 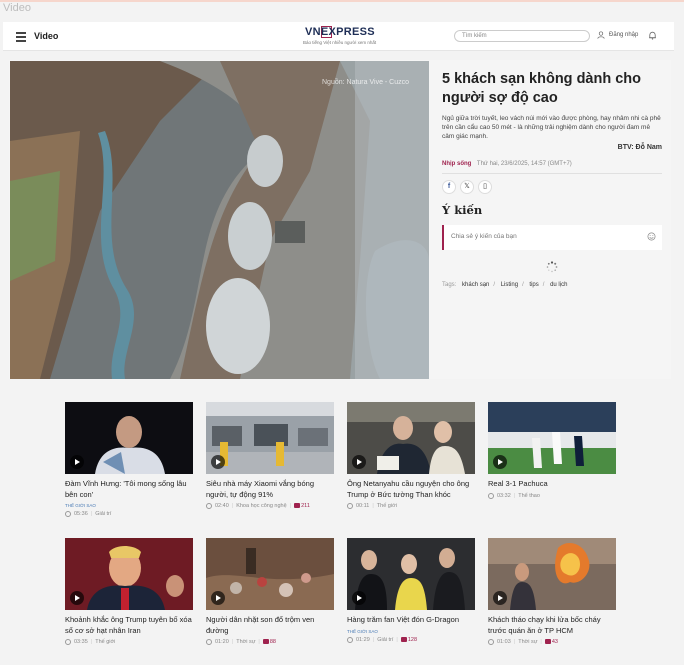 What do you see at coordinates (342, 1) in the screenshot?
I see `top-strip` at bounding box center [342, 1].